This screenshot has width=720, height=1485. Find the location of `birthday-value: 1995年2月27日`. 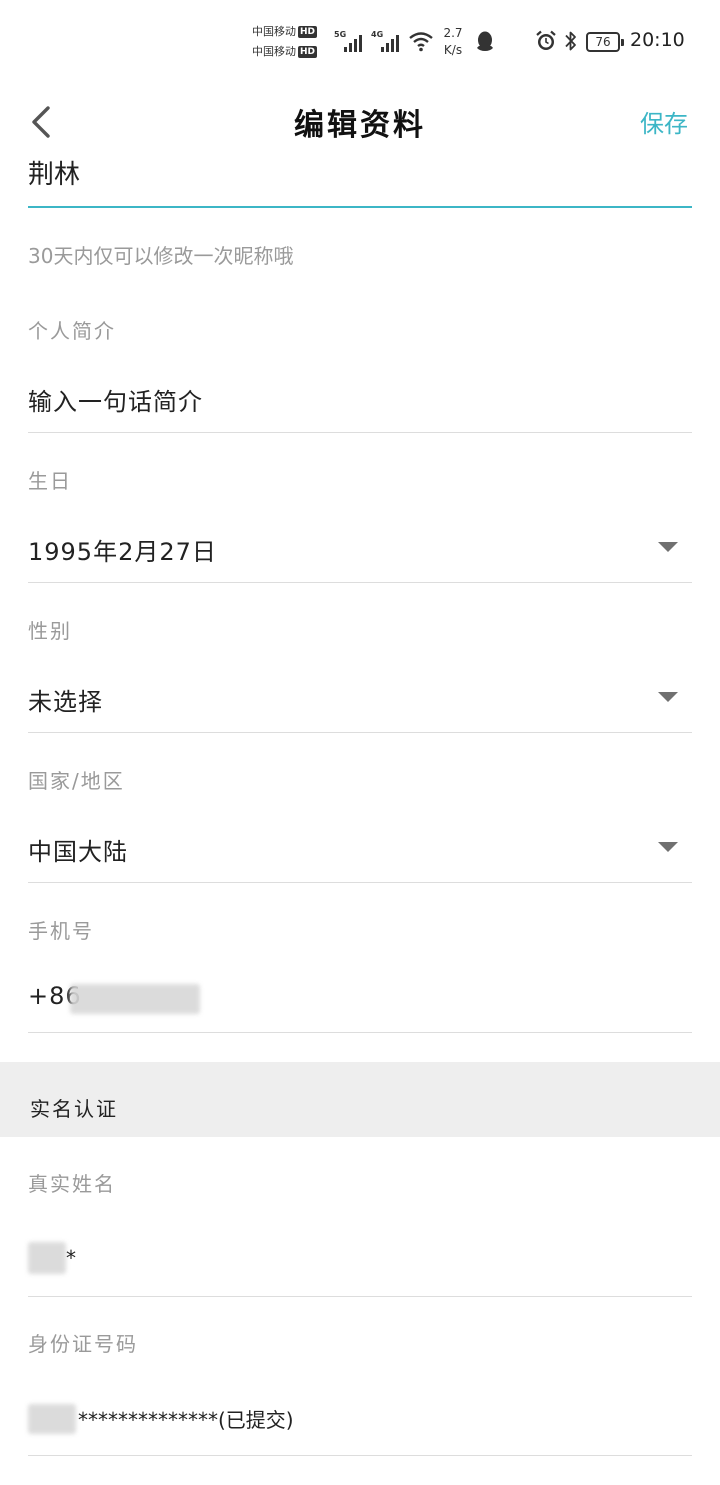

birthday-value: 1995年2月27日 is located at coordinates (122, 552).